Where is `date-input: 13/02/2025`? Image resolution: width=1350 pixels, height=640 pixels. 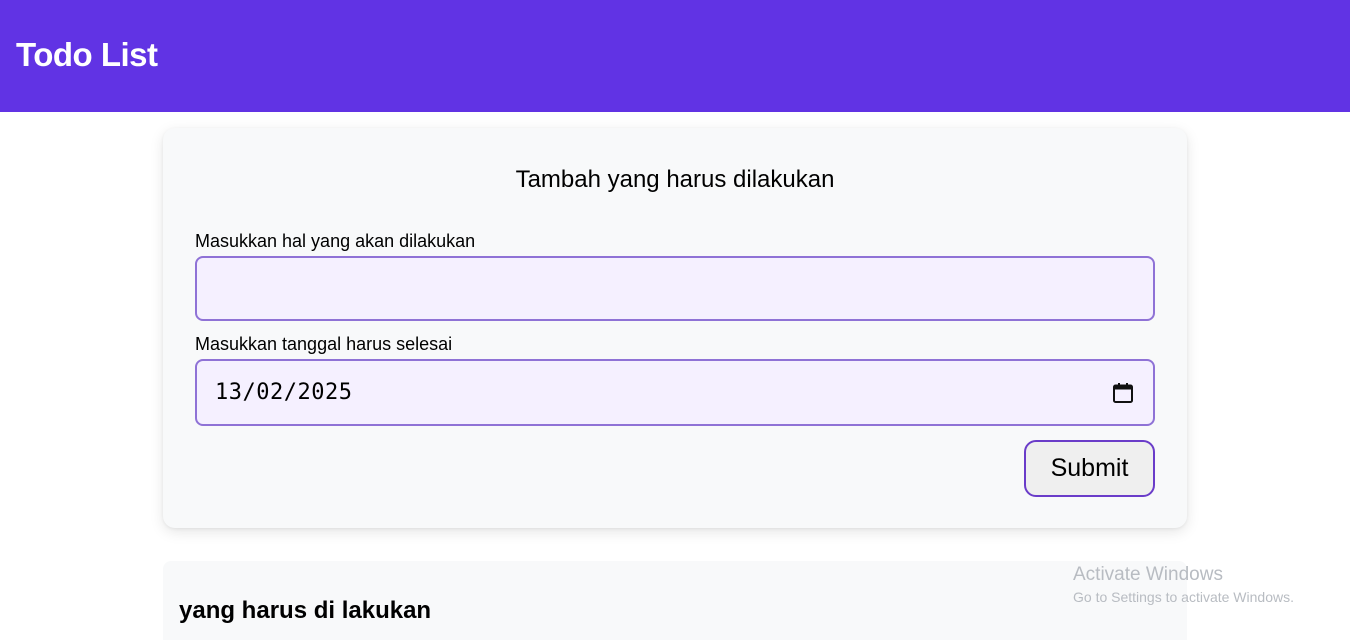 date-input: 13/02/2025 is located at coordinates (675, 392).